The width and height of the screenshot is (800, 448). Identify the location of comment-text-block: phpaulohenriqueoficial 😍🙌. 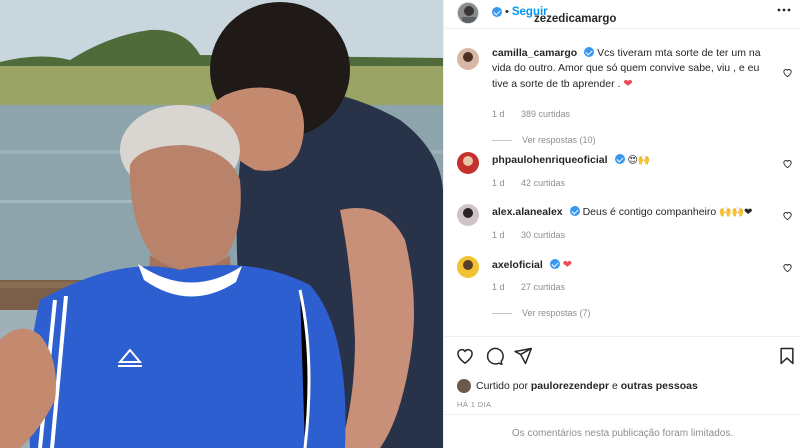
(634, 160).